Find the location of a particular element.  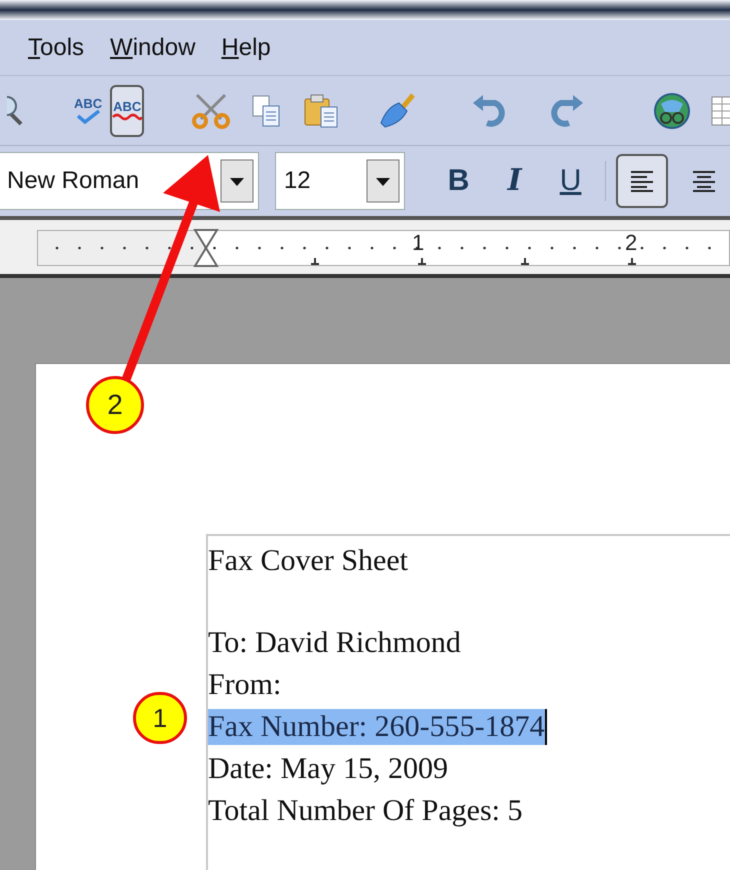

globe-icon is located at coordinates (672, 111).